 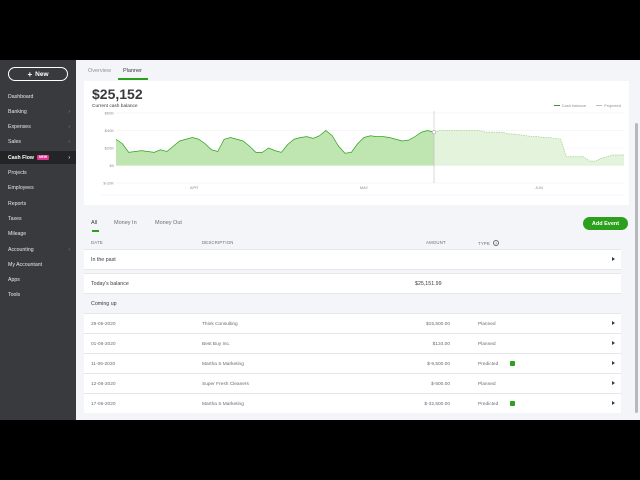 What do you see at coordinates (103, 324) in the screenshot?
I see `row-date: 29-05-2020` at bounding box center [103, 324].